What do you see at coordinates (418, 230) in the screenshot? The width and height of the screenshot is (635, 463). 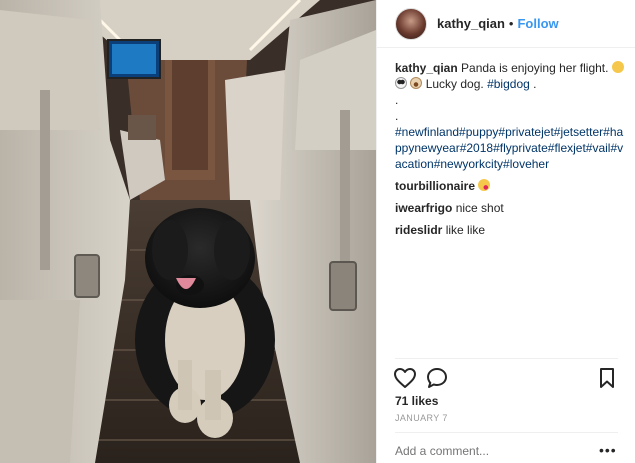 I see `comment-username: rideslidr` at bounding box center [418, 230].